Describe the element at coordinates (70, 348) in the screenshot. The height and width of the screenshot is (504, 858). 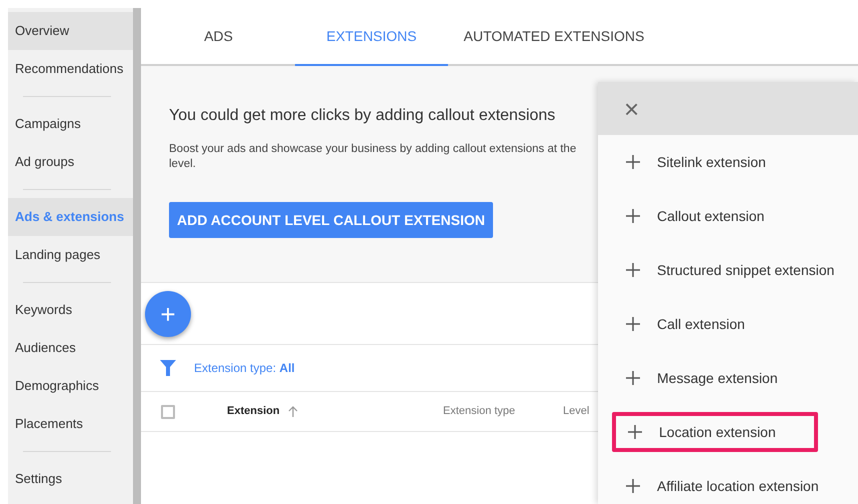
I see `sidebar-item: Audiences` at that location.